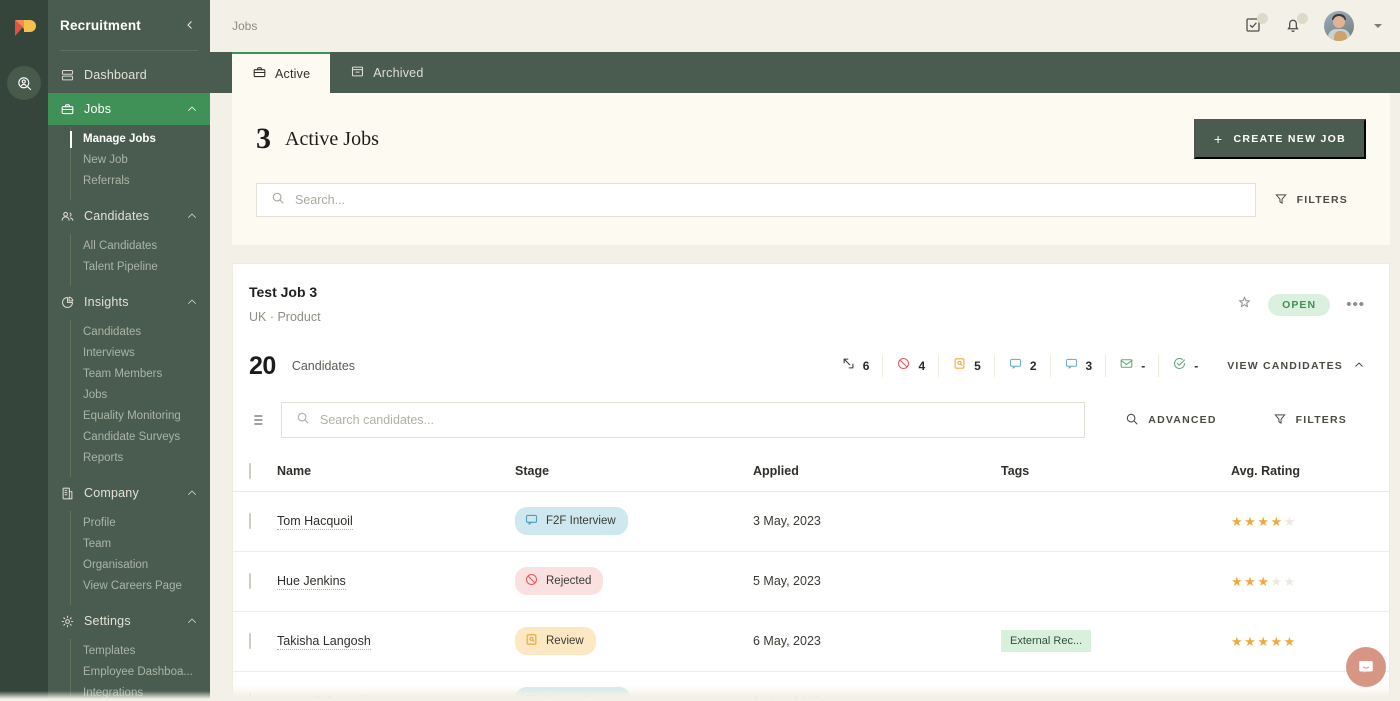 This screenshot has height=701, width=1400. What do you see at coordinates (555, 641) in the screenshot?
I see `stage-badge: Review` at bounding box center [555, 641].